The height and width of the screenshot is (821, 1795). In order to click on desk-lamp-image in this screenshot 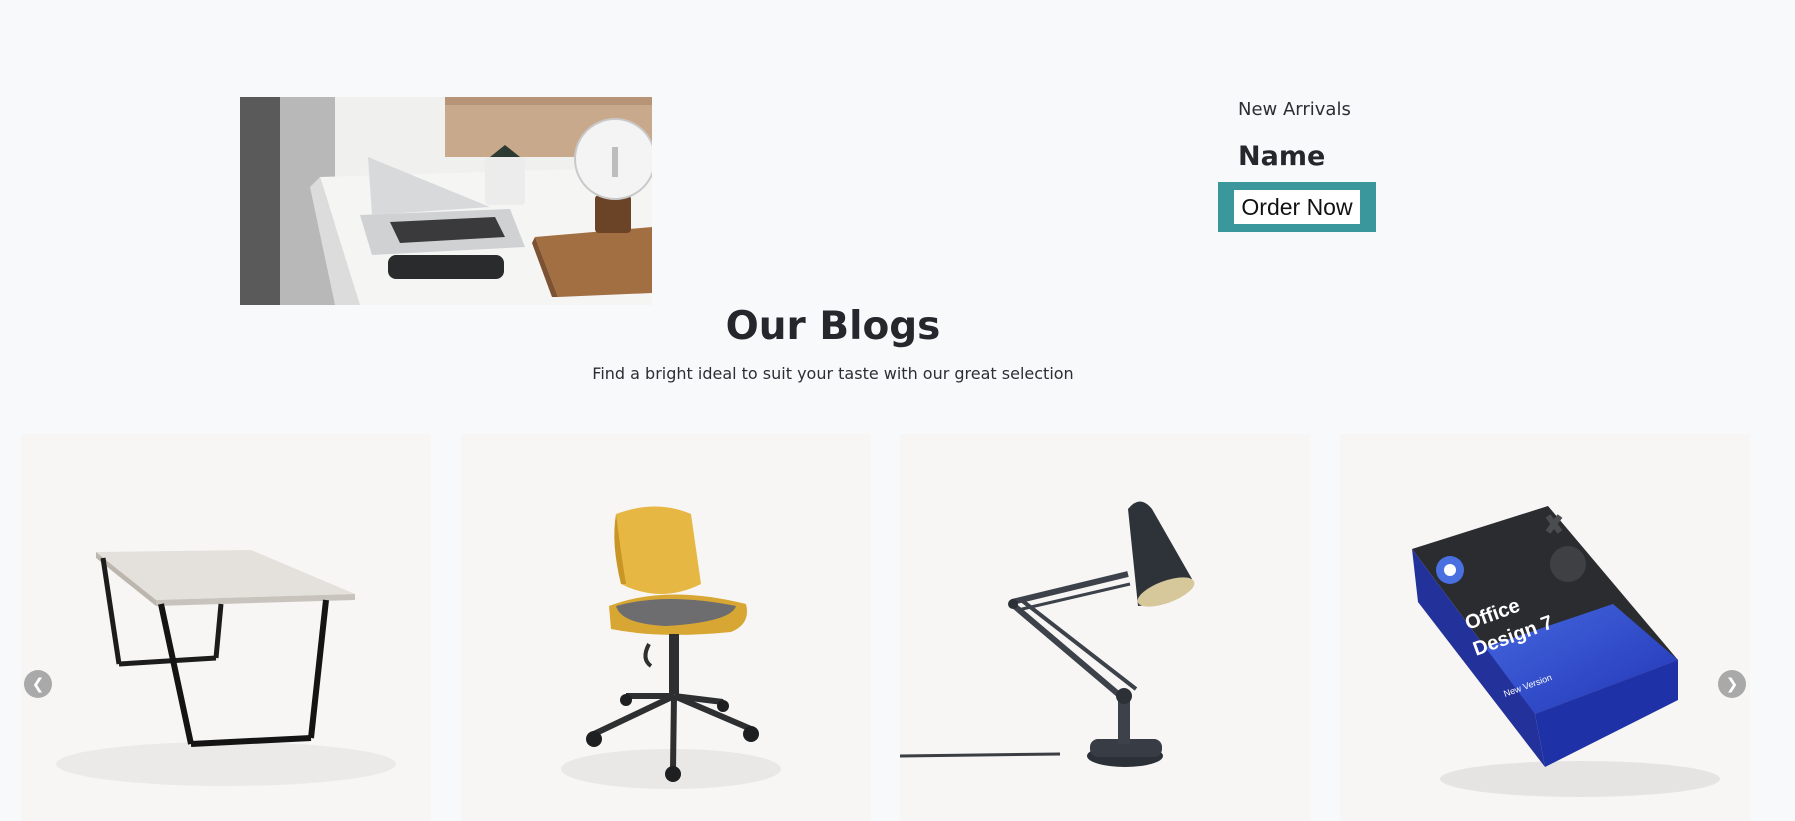, I will do `click(1105, 627)`.